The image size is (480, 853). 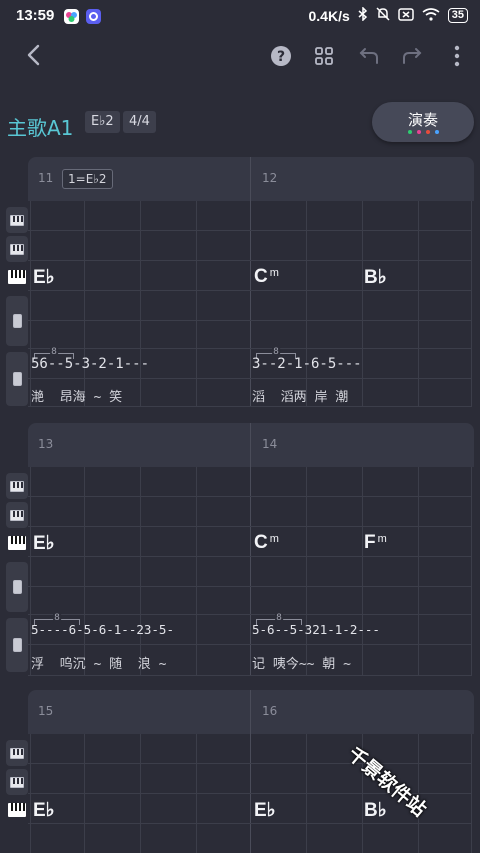 I want to click on bar-number: 14, so click(x=270, y=444).